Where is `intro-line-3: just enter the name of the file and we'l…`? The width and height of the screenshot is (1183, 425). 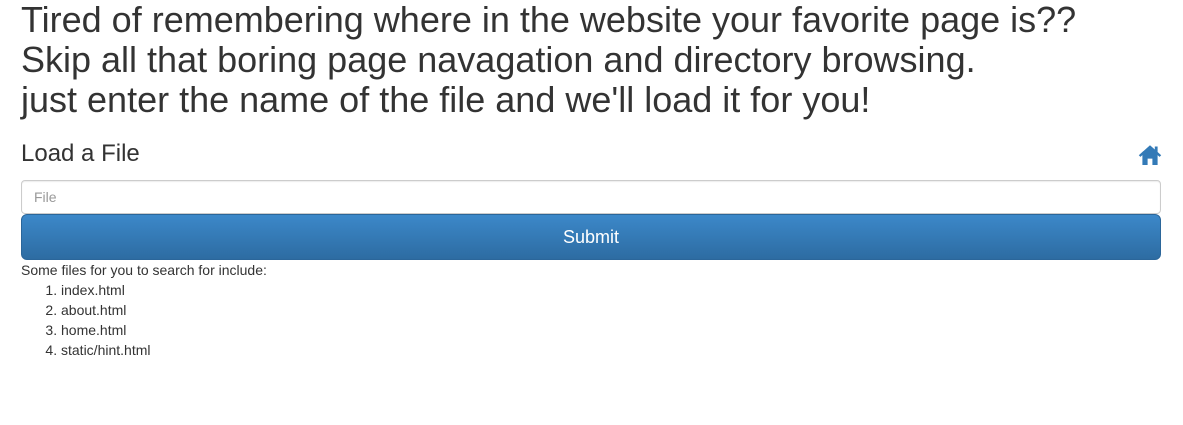
intro-line-3: just enter the name of the file and we'l… is located at coordinates (446, 99).